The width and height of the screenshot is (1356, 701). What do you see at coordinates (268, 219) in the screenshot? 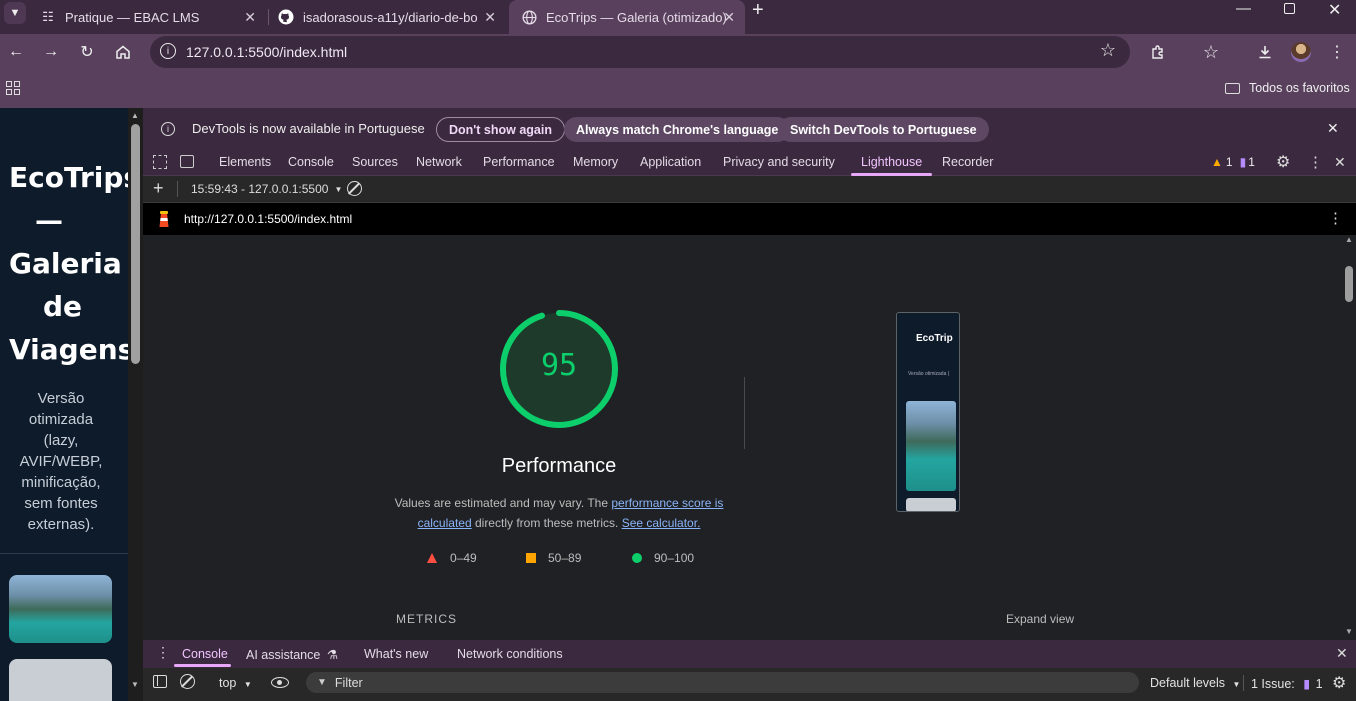
I see `report-url: http://127.0.0.1:5500/index.html` at bounding box center [268, 219].